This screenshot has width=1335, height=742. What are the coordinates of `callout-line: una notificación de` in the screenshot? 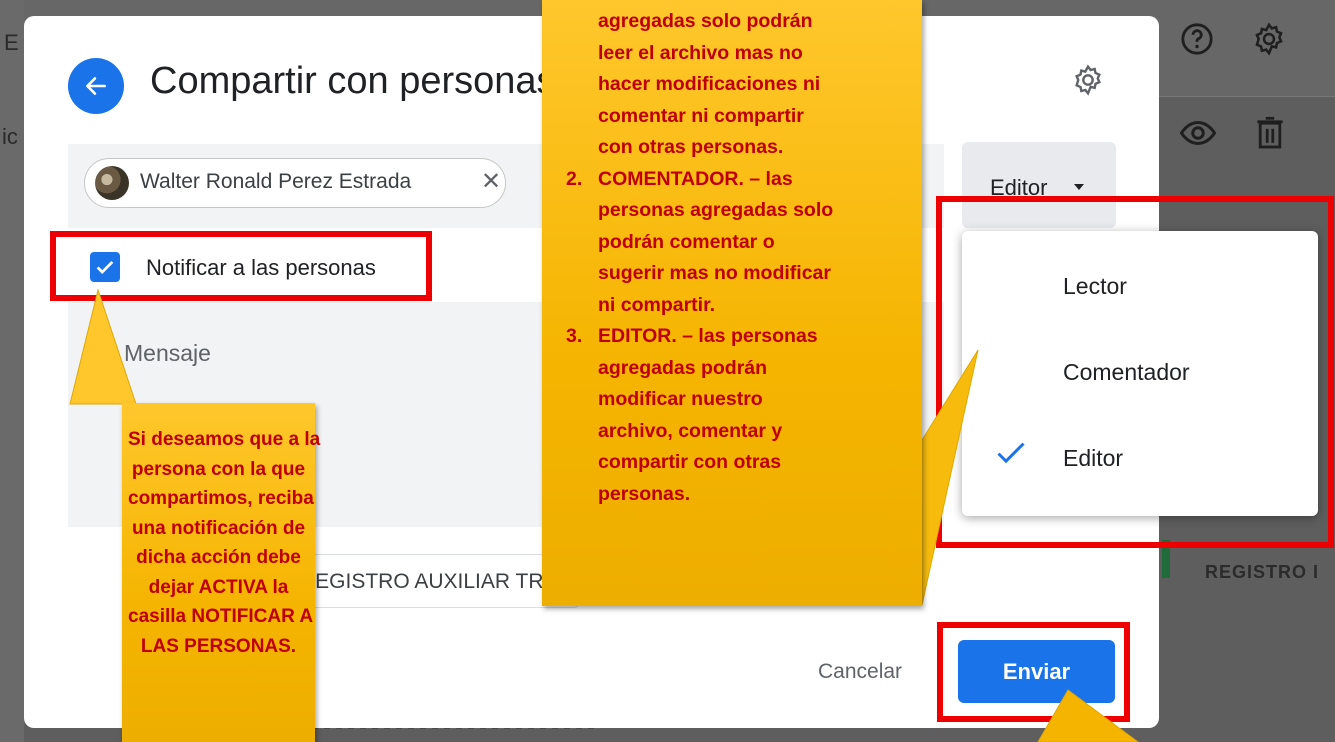 It's located at (218, 528).